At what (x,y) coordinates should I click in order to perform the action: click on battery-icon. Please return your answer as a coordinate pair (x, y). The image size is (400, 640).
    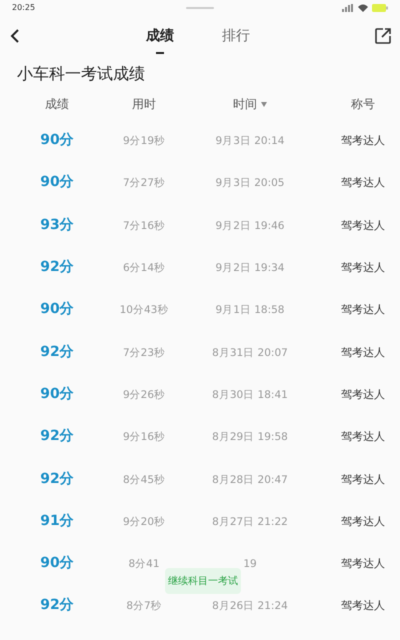
    Looking at the image, I should click on (380, 8).